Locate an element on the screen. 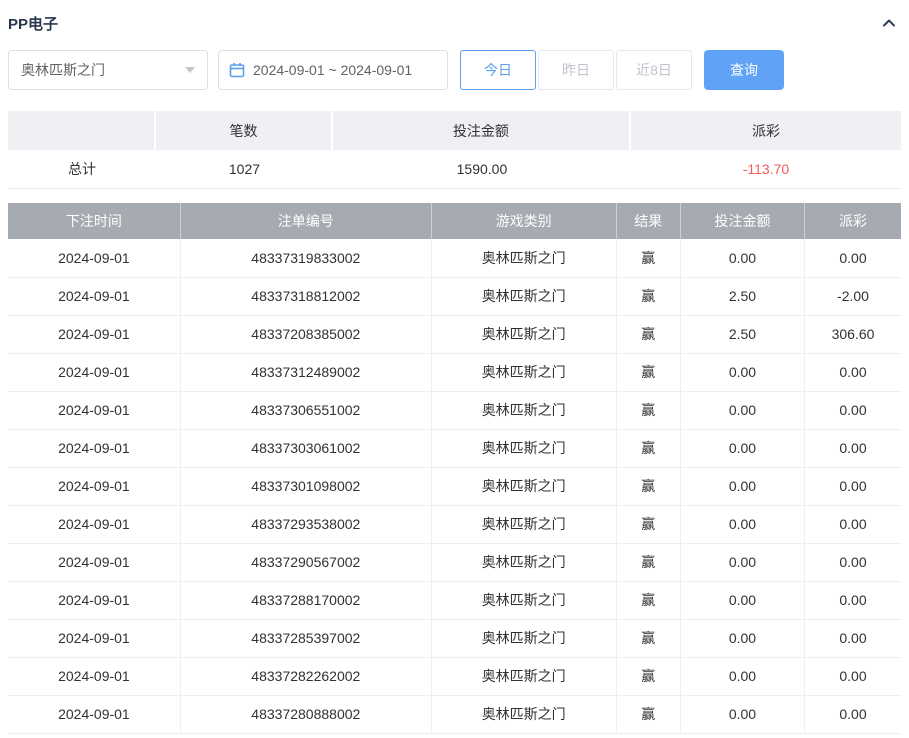 The image size is (909, 738). table-row: 2024-09-01 48337293538002 奥林匹斯之门赢 0.00 0.00 is located at coordinates (454, 524).